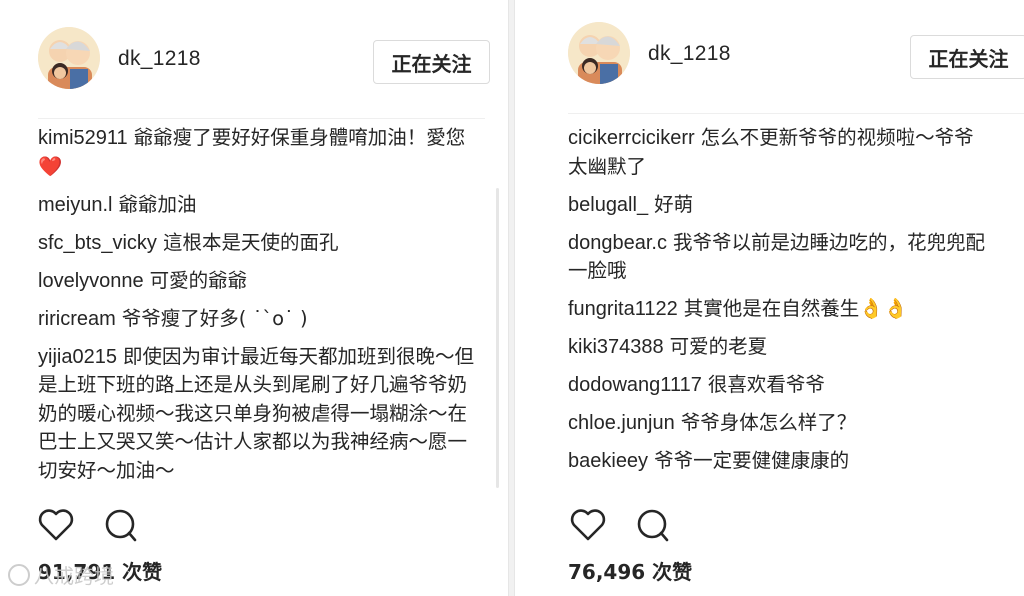  Describe the element at coordinates (718, 346) in the screenshot. I see `comment-text: 可爱的老夏` at that location.